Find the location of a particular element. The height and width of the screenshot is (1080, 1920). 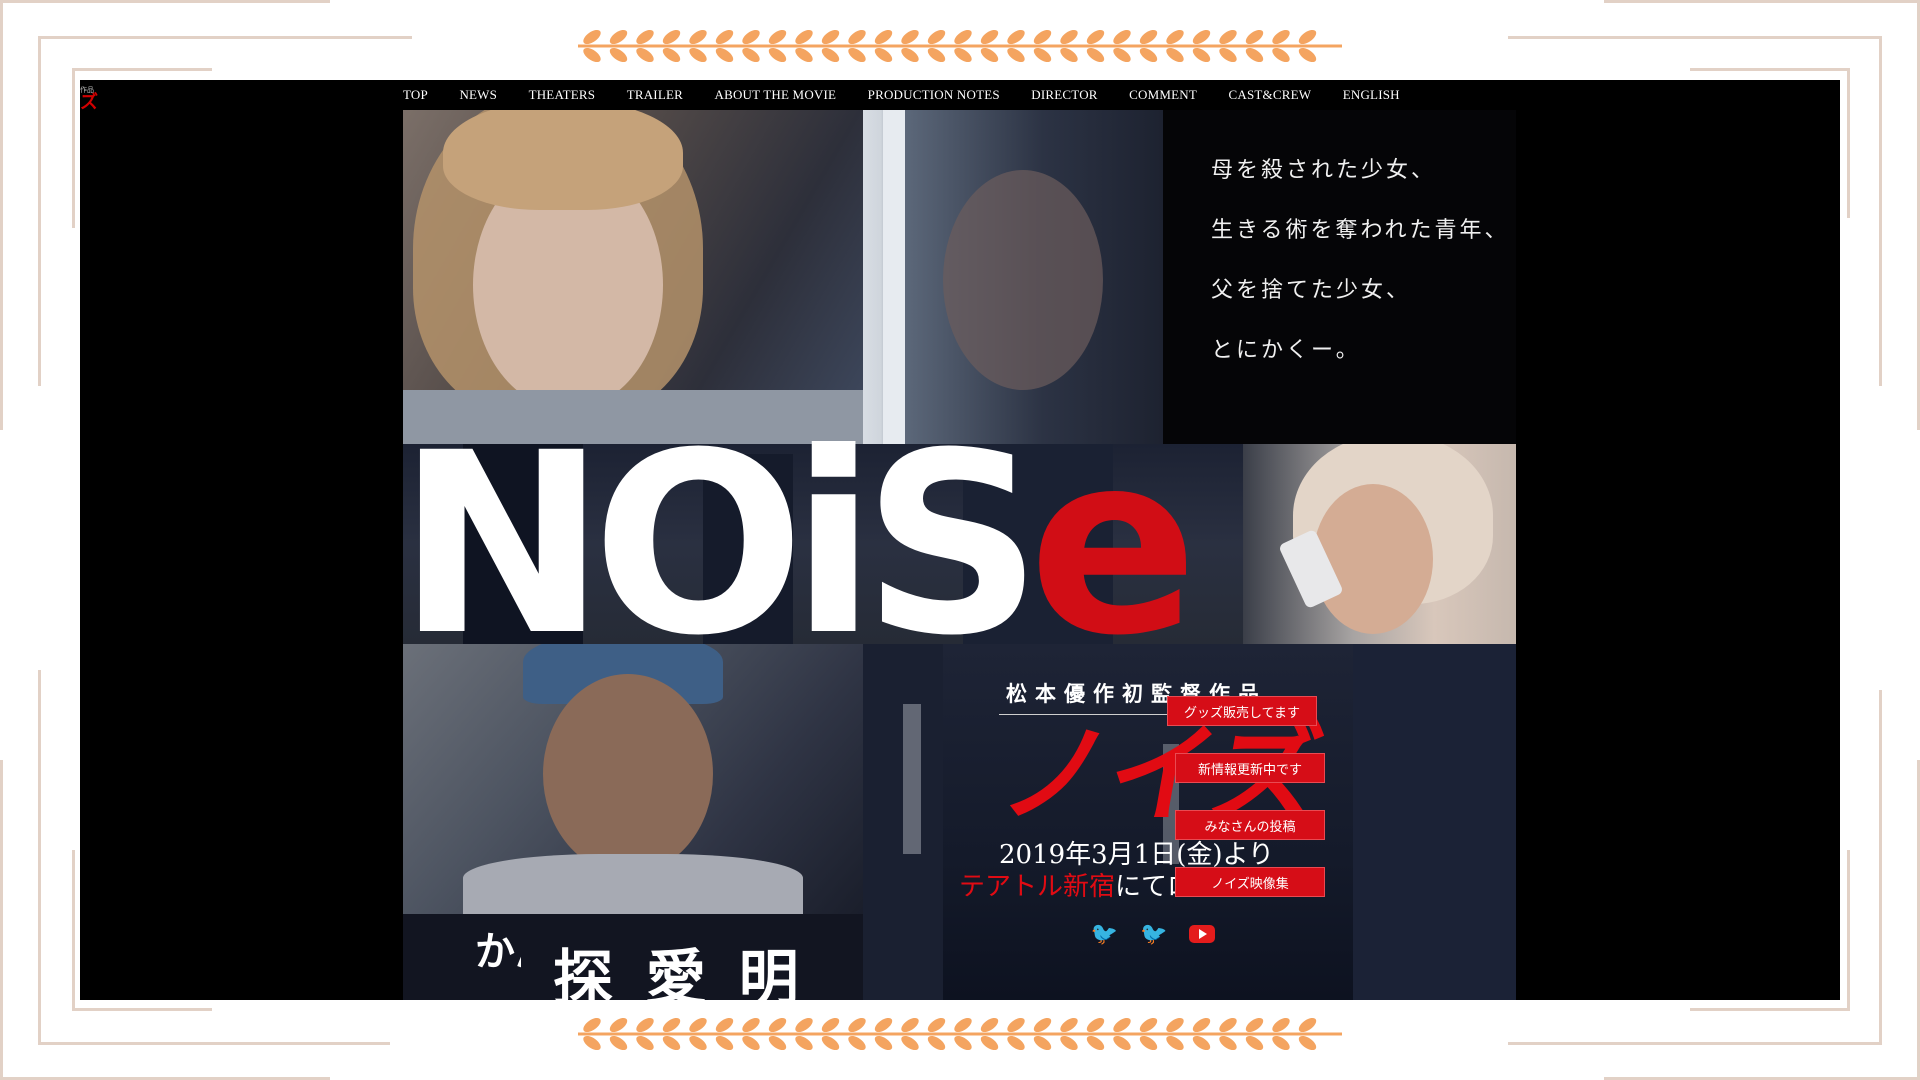

goods-sale-button: グッズ販売してます is located at coordinates (1242, 711).